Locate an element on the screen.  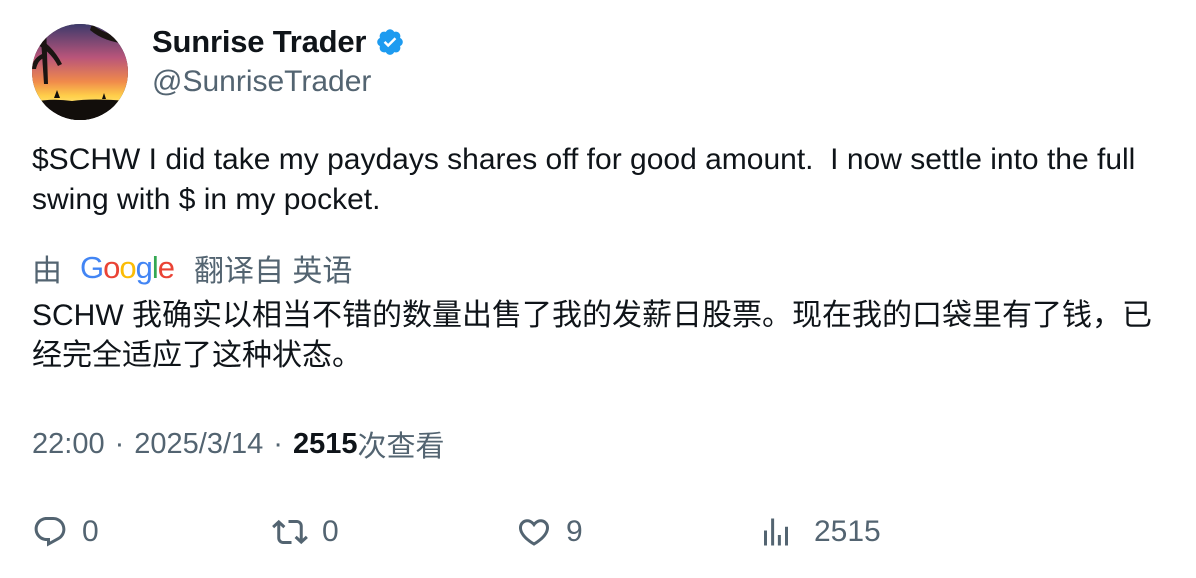
reply-icon is located at coordinates (50, 532).